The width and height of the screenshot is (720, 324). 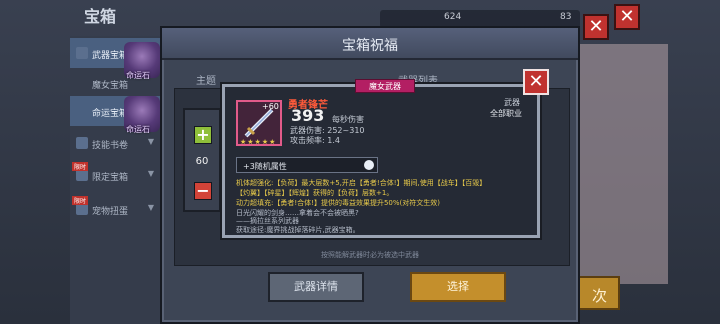 I want to click on damage-label: 武器伤害:, so click(x=307, y=130).